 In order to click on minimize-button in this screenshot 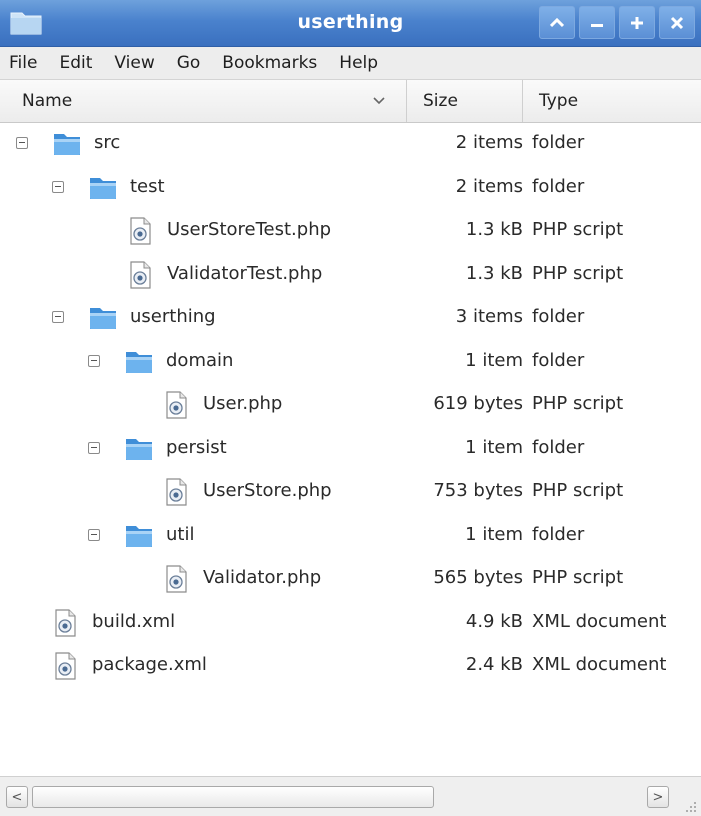, I will do `click(597, 22)`.